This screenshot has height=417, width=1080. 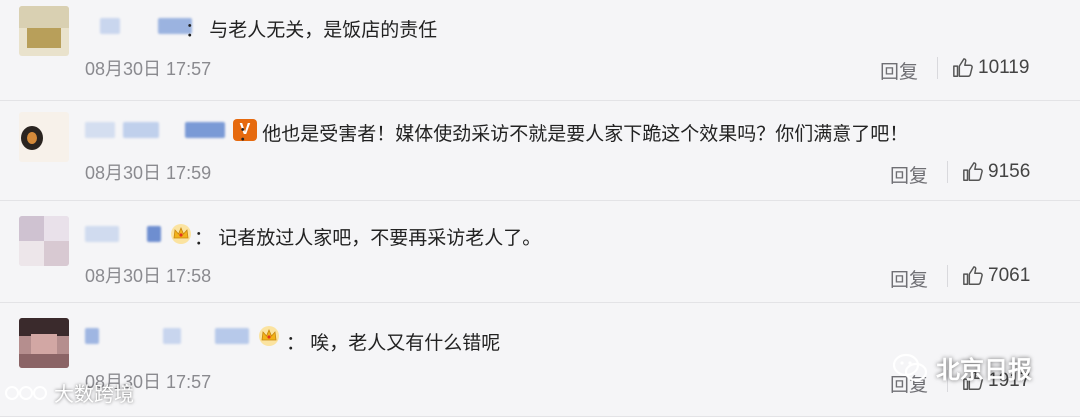 What do you see at coordinates (148, 173) in the screenshot?
I see `comment-timestamp: 08月30日 17:59` at bounding box center [148, 173].